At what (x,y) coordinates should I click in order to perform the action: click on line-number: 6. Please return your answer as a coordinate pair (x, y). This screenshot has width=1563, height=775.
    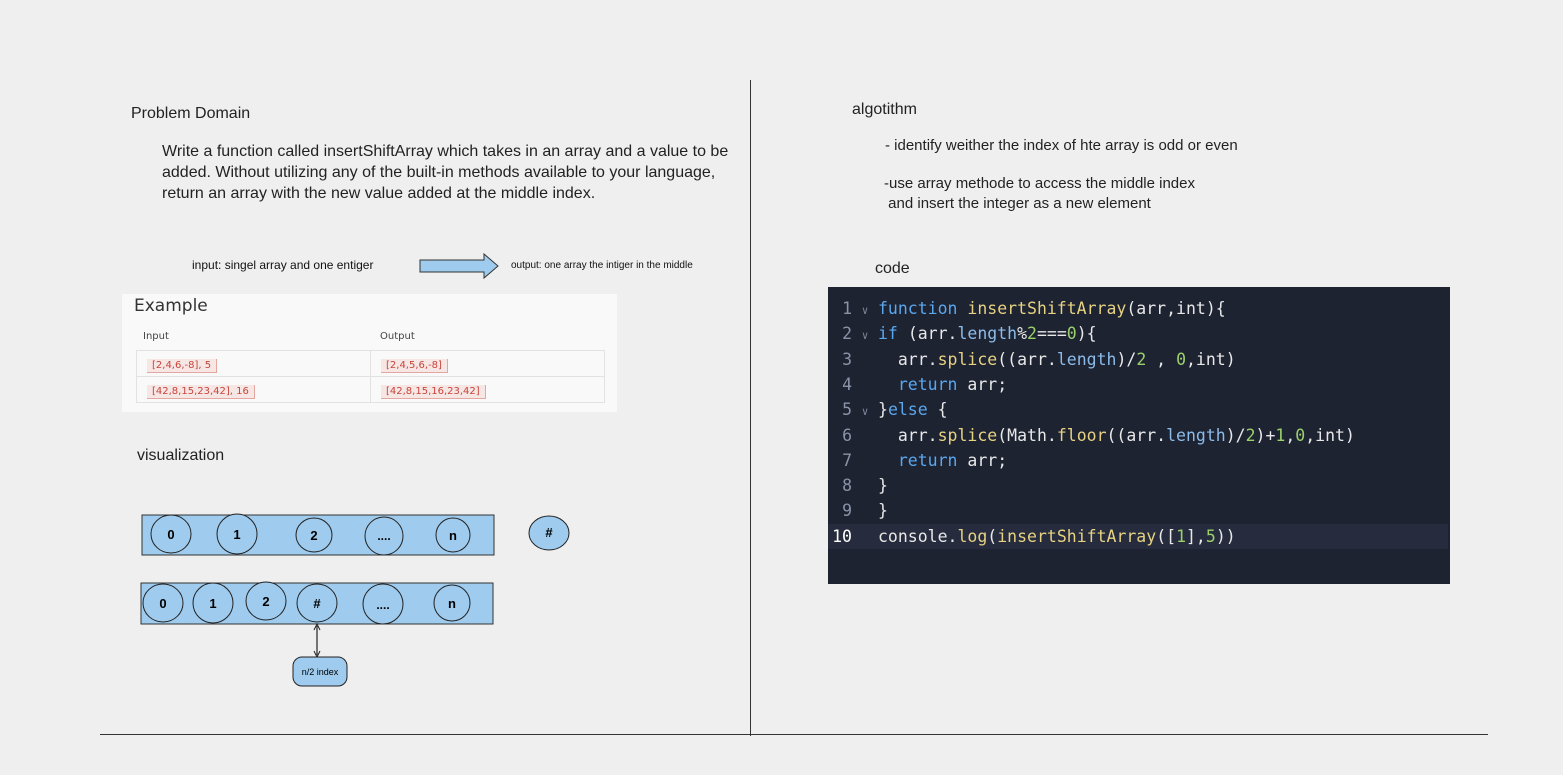
    Looking at the image, I should click on (847, 435).